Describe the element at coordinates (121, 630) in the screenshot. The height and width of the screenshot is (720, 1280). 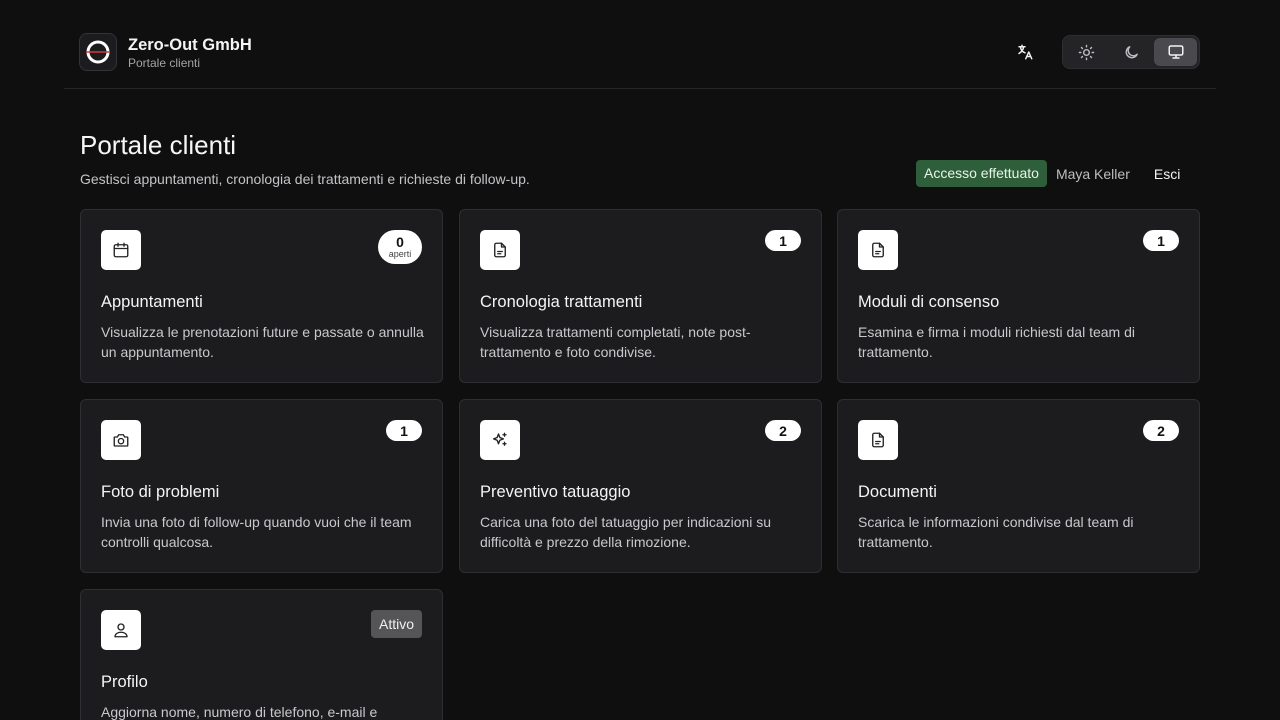
I see `user-icon` at that location.